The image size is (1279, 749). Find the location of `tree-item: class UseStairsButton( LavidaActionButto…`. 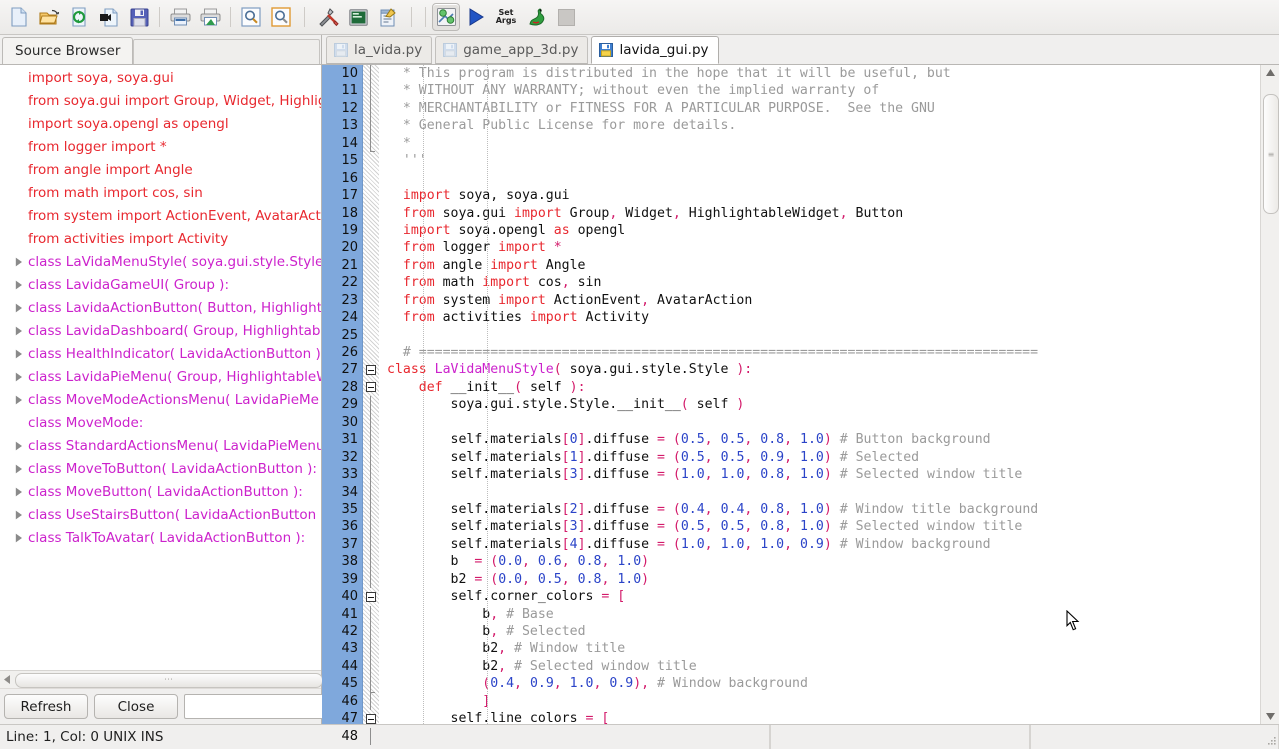

tree-item: class UseStairsButton( LavidaActionButto… is located at coordinates (160, 514).